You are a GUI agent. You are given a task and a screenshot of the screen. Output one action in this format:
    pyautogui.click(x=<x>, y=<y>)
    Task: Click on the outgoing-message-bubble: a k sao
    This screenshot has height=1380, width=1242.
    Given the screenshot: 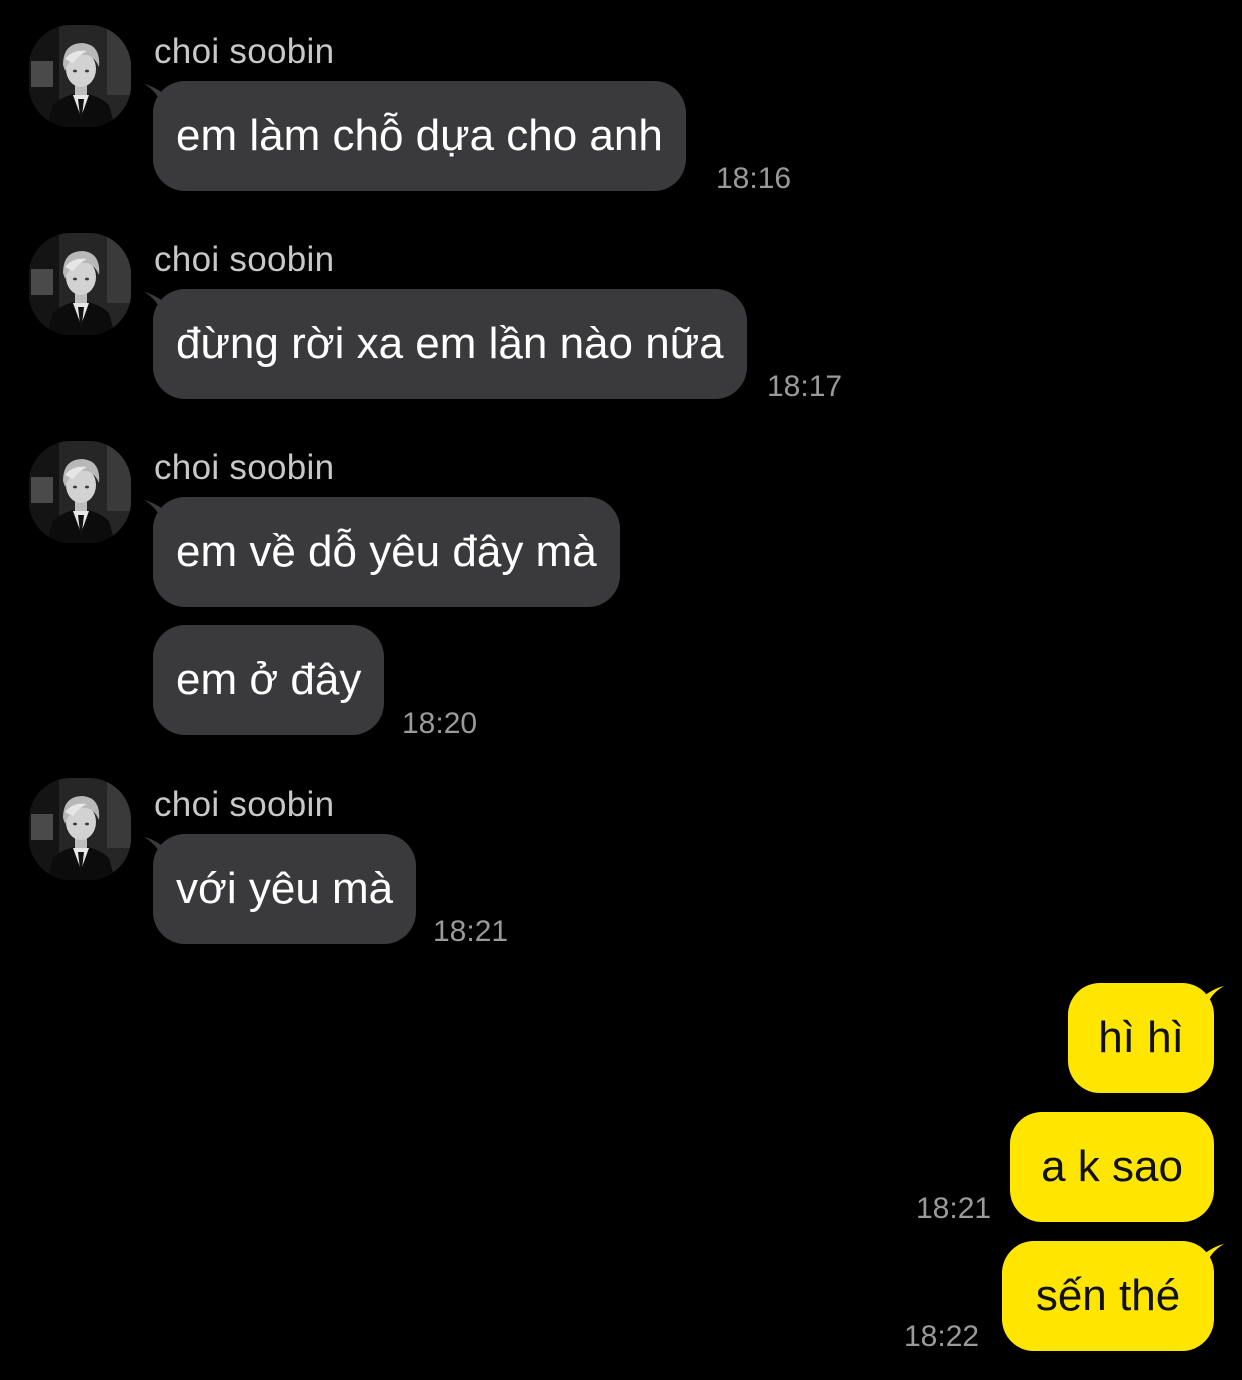 What is the action you would take?
    pyautogui.click(x=1112, y=1167)
    